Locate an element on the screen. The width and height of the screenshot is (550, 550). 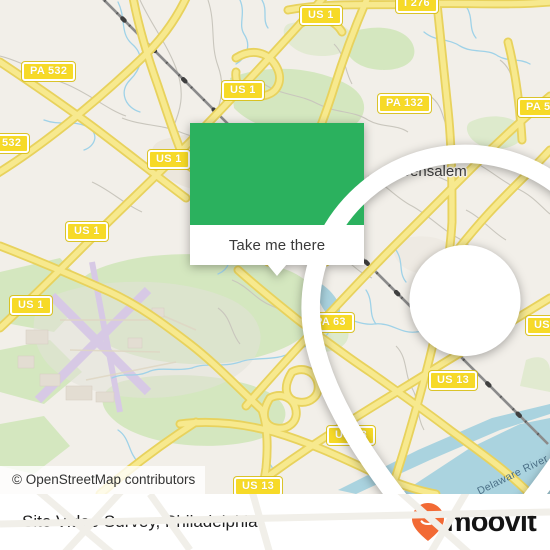
page-title: Site Video Survey, Philadelphia is located at coordinates (140, 521).